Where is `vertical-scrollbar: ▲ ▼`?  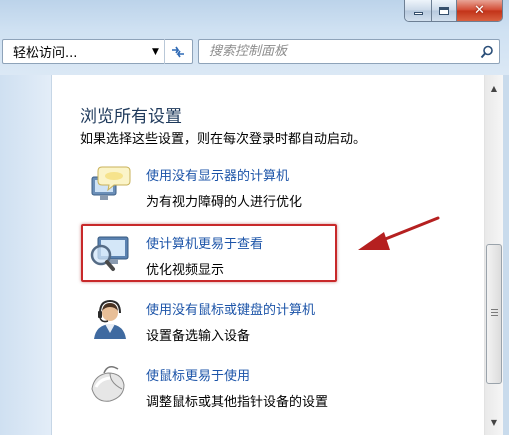
vertical-scrollbar: ▲ ▼ is located at coordinates (493, 255).